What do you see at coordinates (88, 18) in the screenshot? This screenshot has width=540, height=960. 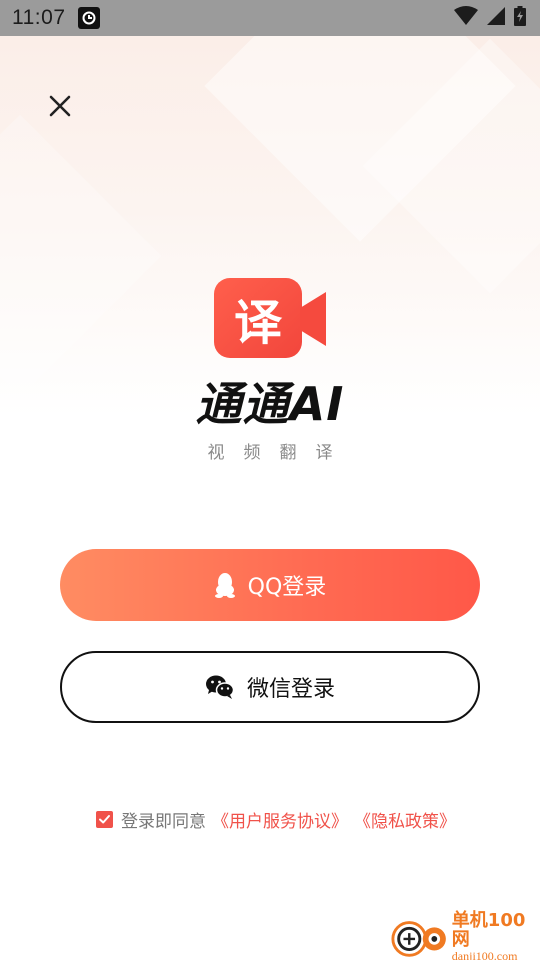 I see `app-notification-icon` at bounding box center [88, 18].